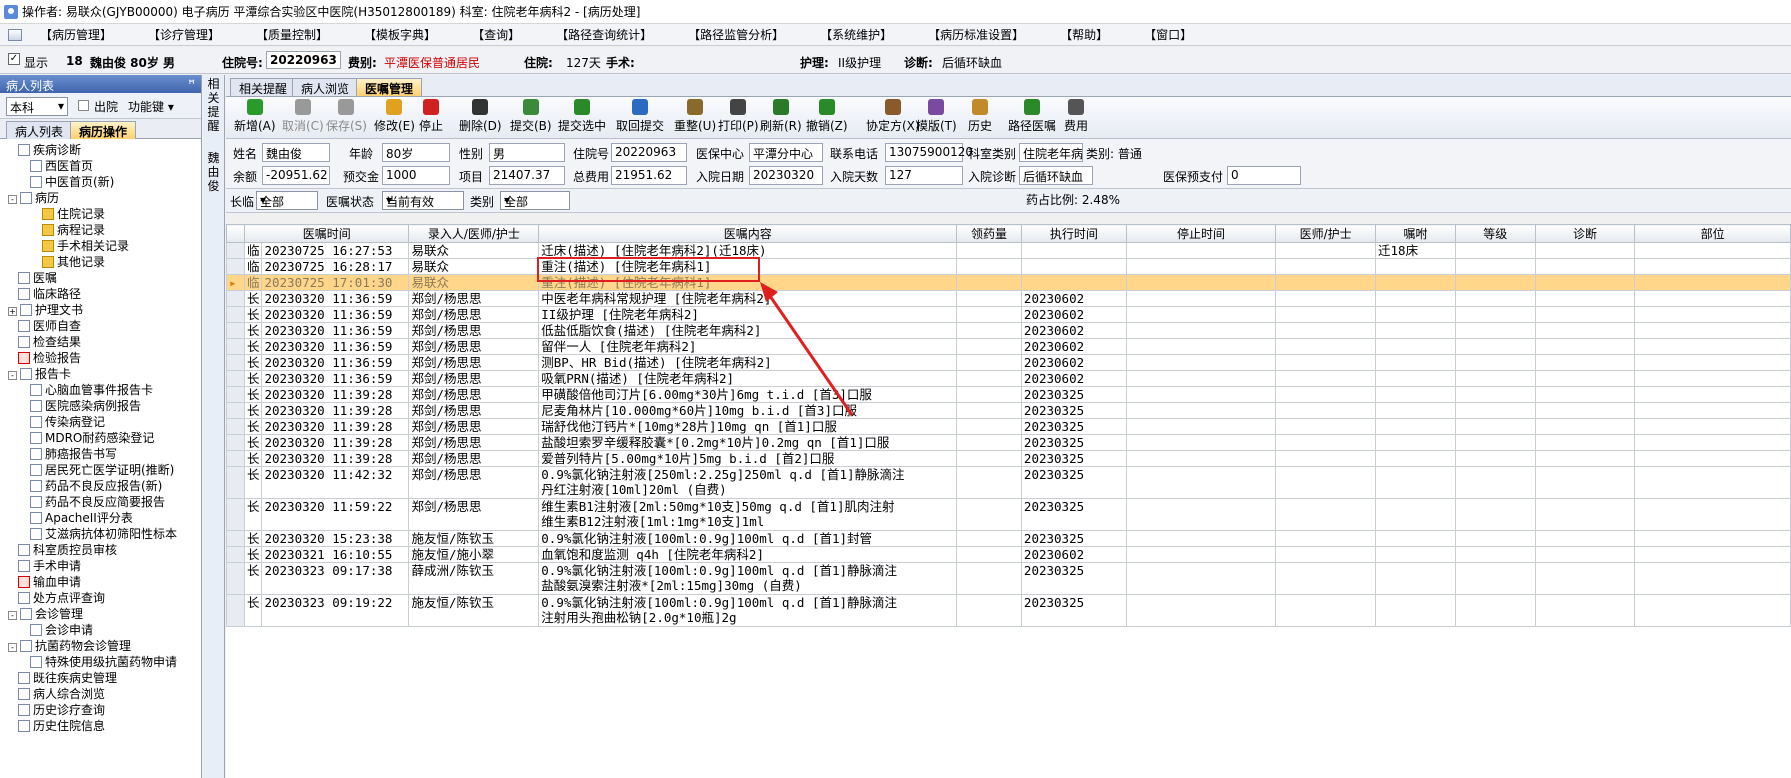 This screenshot has width=1791, height=778. What do you see at coordinates (389, 87) in the screenshot?
I see `tab-order-management: 医嘱管理` at bounding box center [389, 87].